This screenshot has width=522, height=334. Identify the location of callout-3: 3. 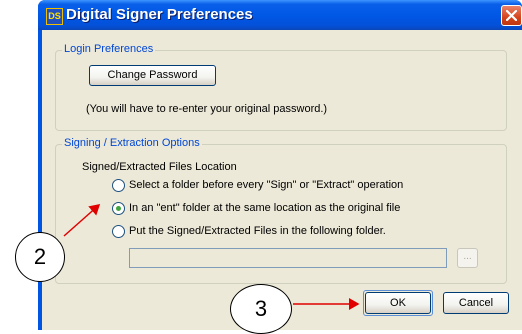
(261, 309).